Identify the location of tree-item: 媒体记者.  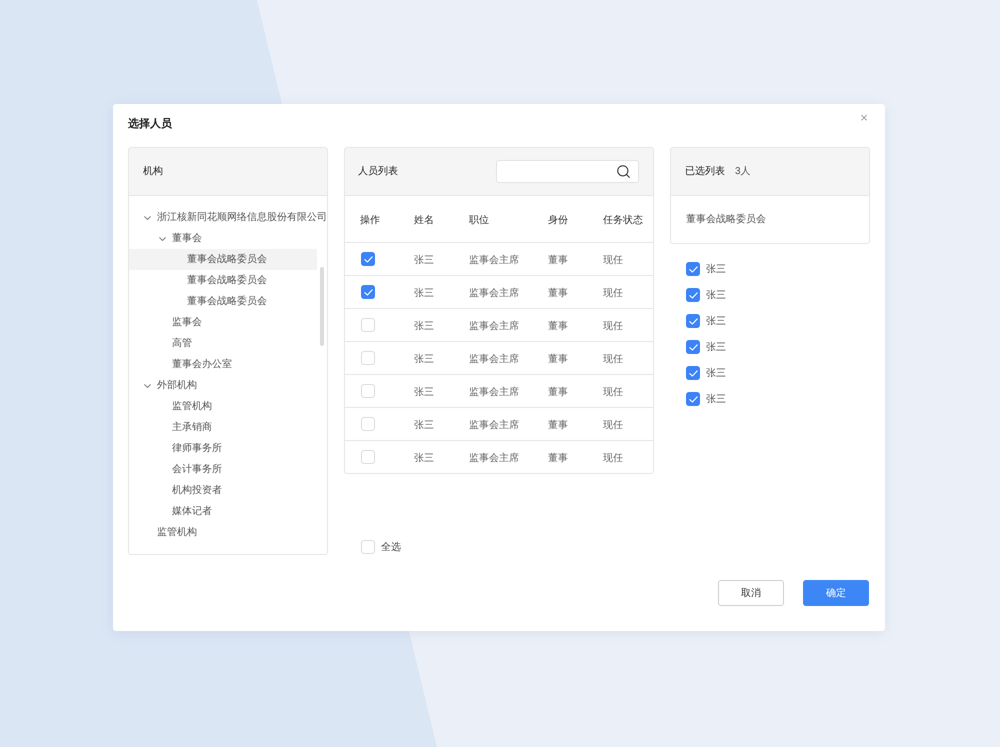
(185, 511).